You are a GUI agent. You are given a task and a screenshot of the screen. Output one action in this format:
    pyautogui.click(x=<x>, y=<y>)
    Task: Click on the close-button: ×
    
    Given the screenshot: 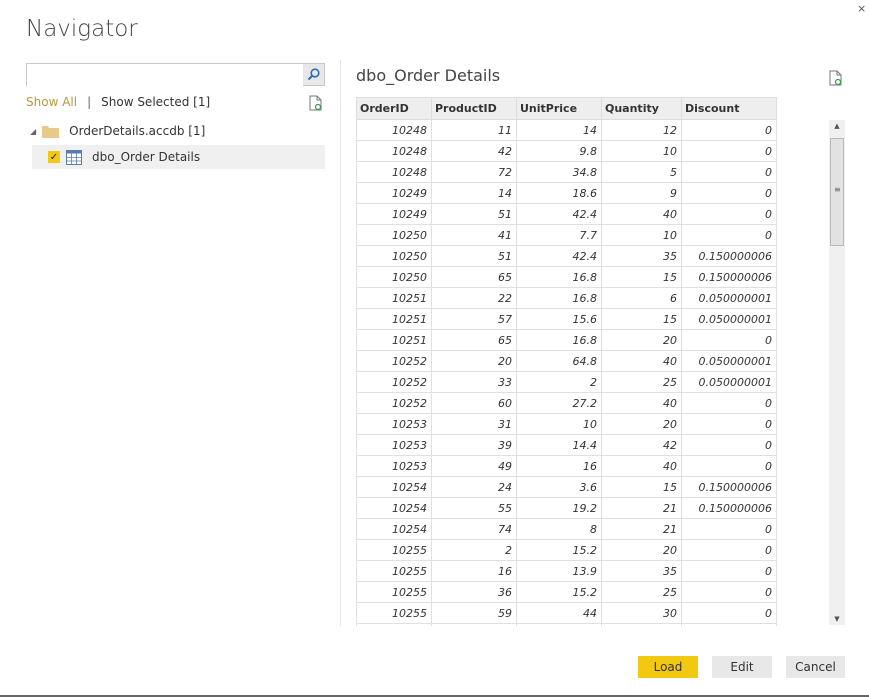 What is the action you would take?
    pyautogui.click(x=861, y=8)
    